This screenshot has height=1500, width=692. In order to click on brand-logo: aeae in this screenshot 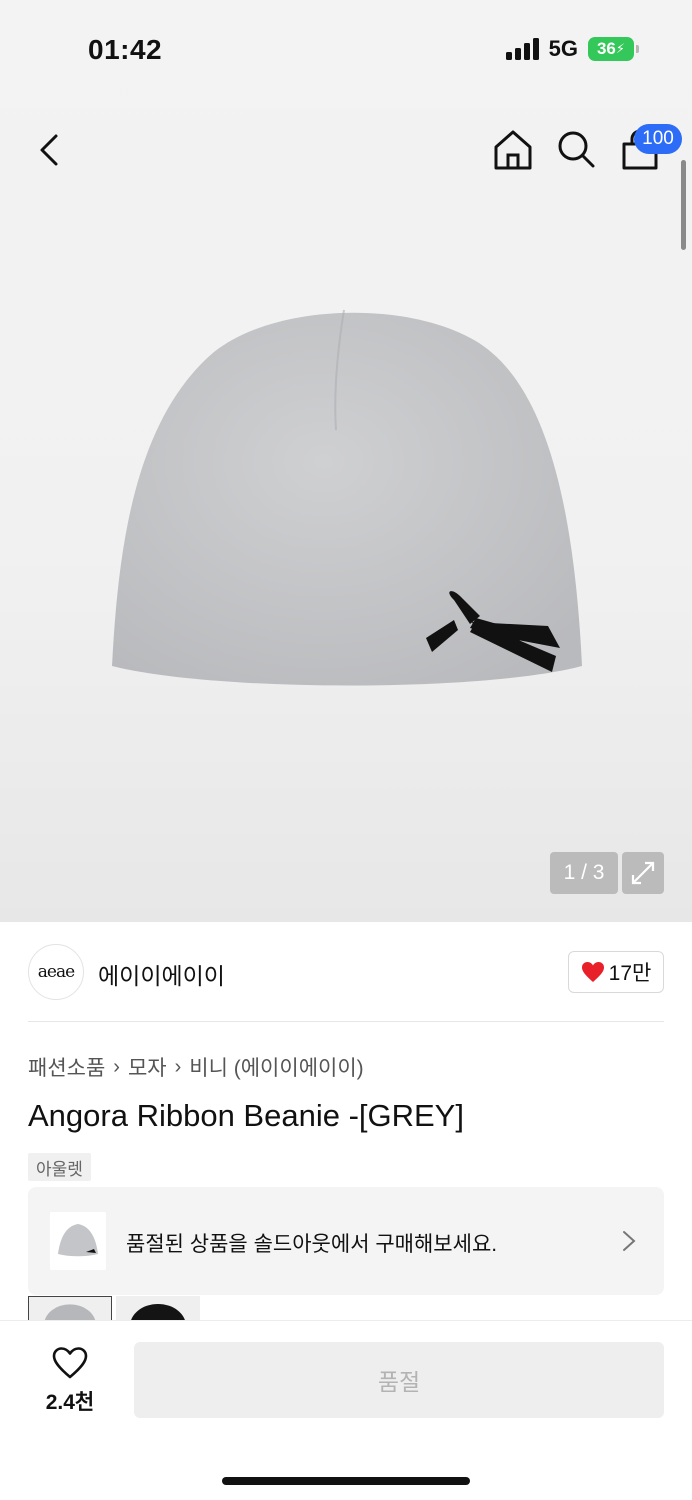, I will do `click(56, 972)`.